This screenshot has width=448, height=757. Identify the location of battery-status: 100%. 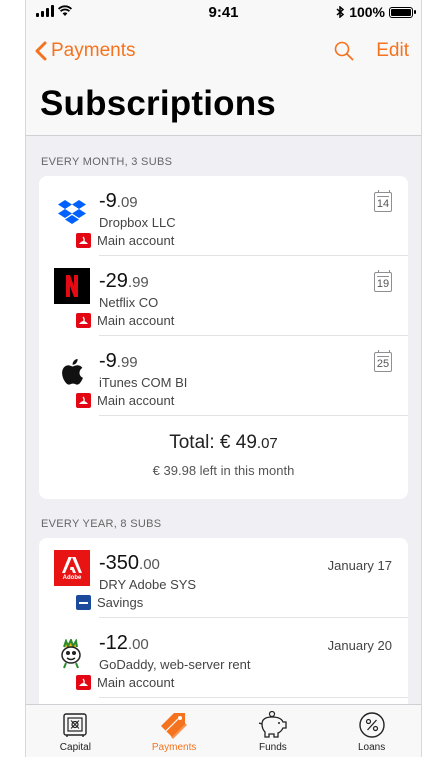
(375, 12).